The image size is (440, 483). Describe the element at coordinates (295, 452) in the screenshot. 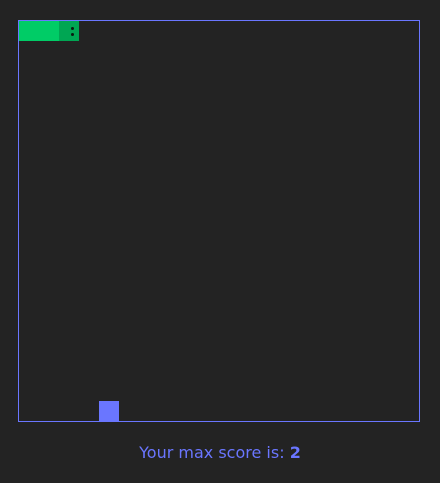

I see `max-score-value: 2` at that location.